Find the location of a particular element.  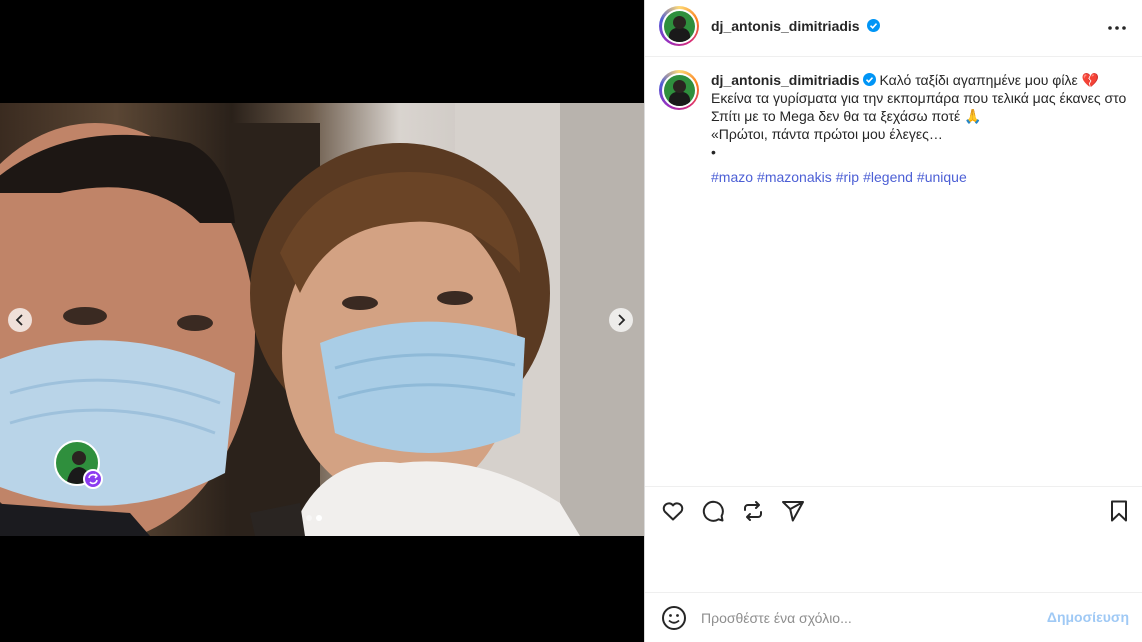

chevron-left-icon is located at coordinates (19, 320).